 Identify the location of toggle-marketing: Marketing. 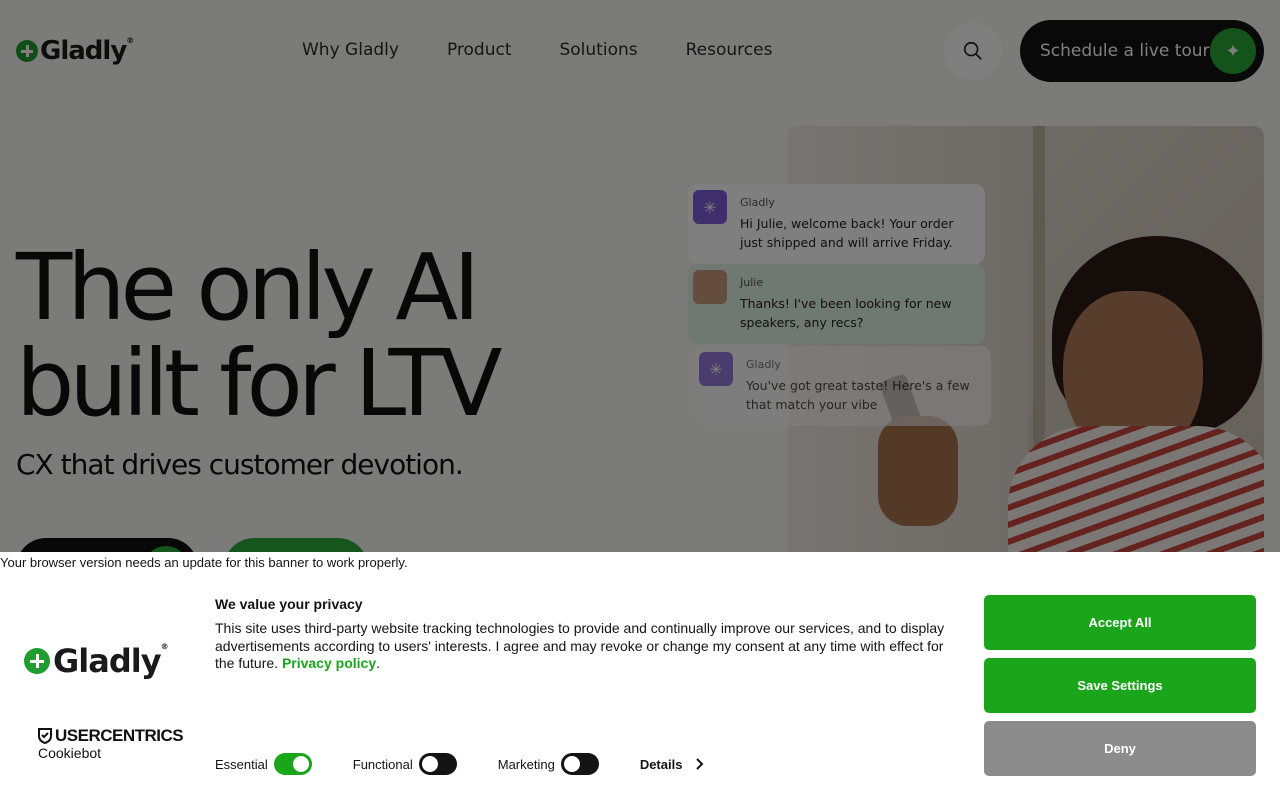
(548, 764).